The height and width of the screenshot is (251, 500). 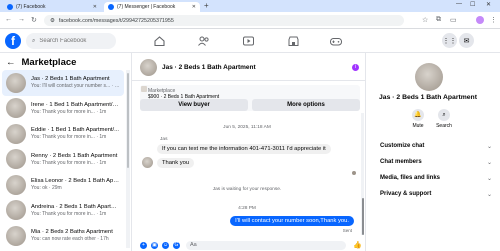 I want to click on sidebar-header: ← Marketplace, so click(x=41, y=62).